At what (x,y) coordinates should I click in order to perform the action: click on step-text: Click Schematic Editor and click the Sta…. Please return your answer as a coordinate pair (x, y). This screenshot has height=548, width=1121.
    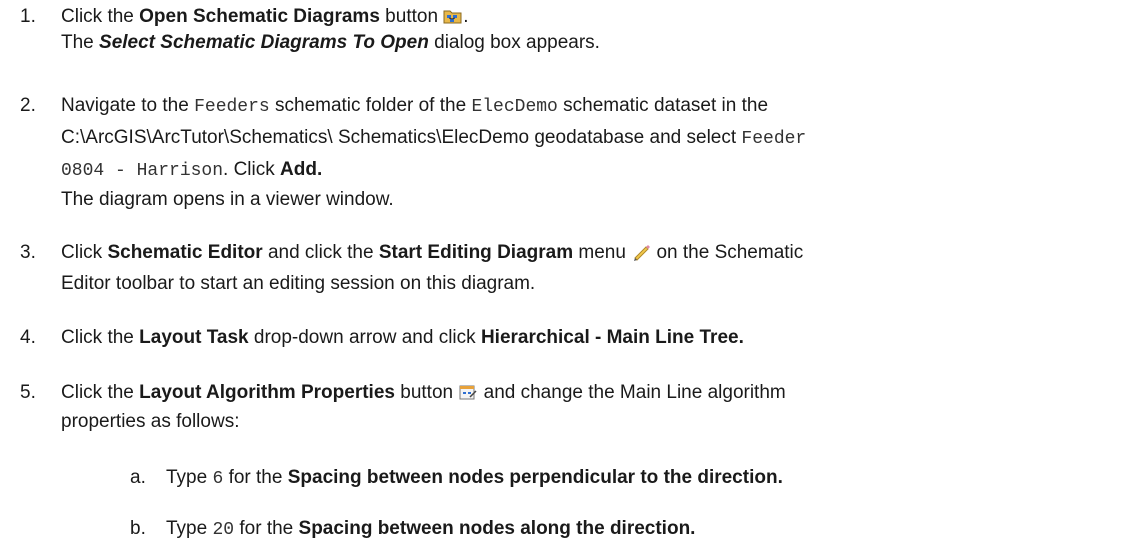
    Looking at the image, I should click on (432, 268).